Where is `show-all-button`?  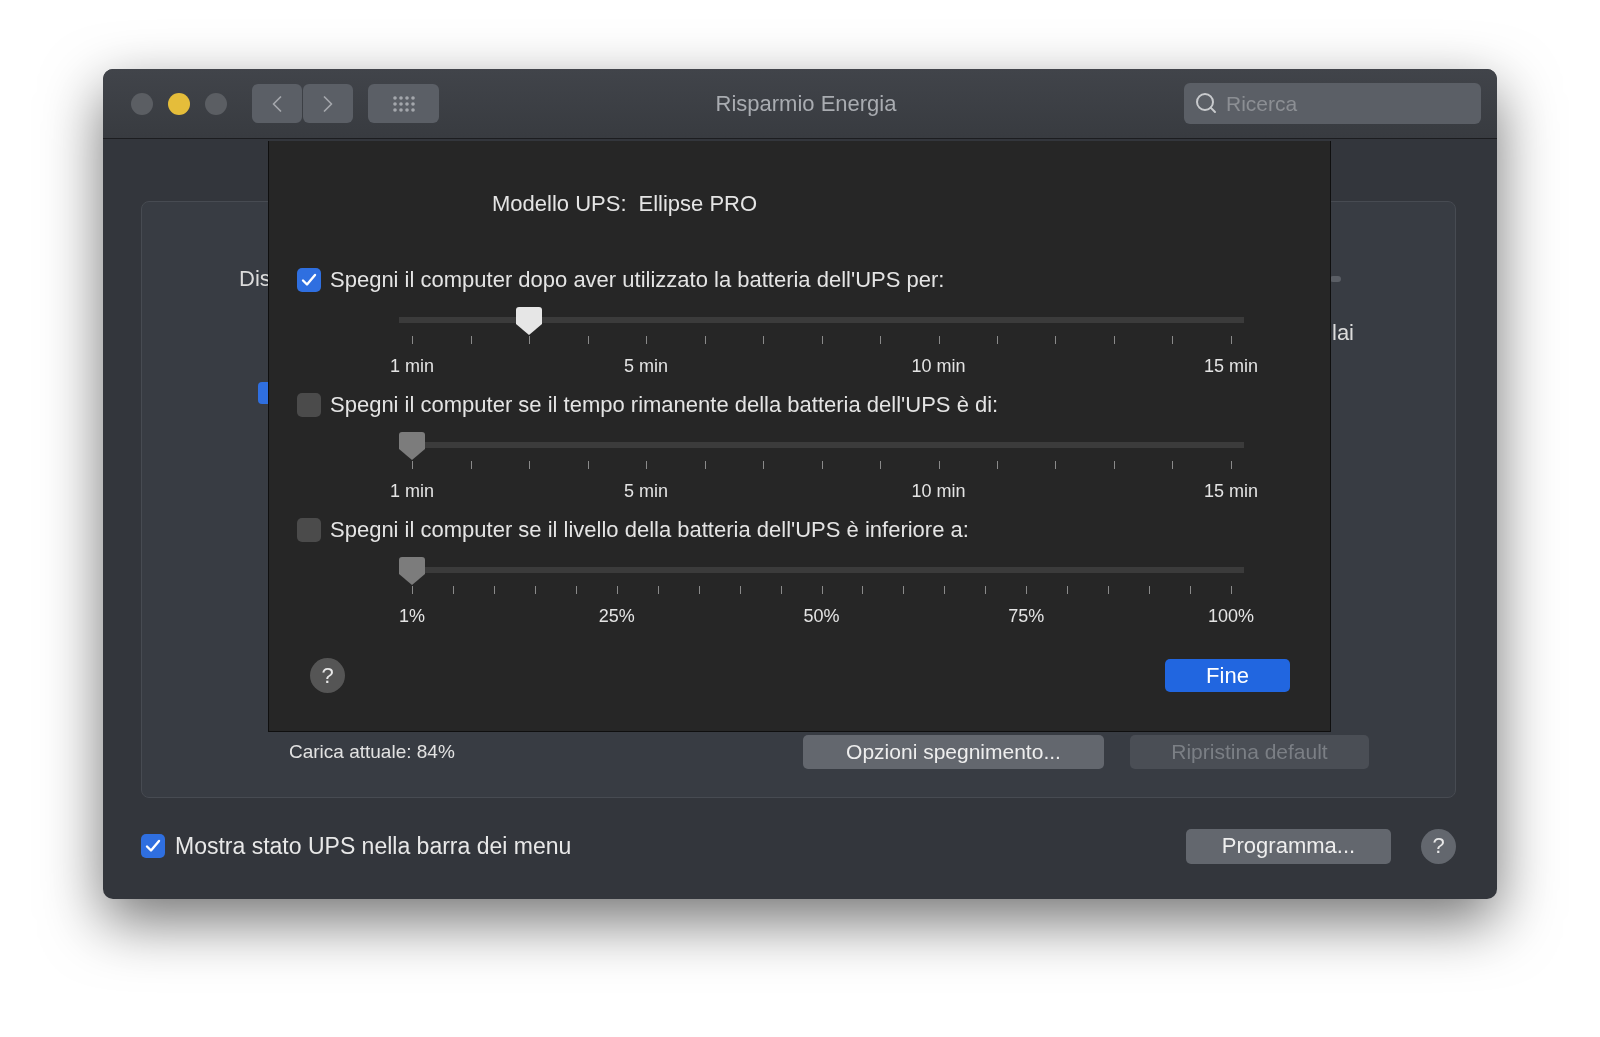
show-all-button is located at coordinates (403, 103).